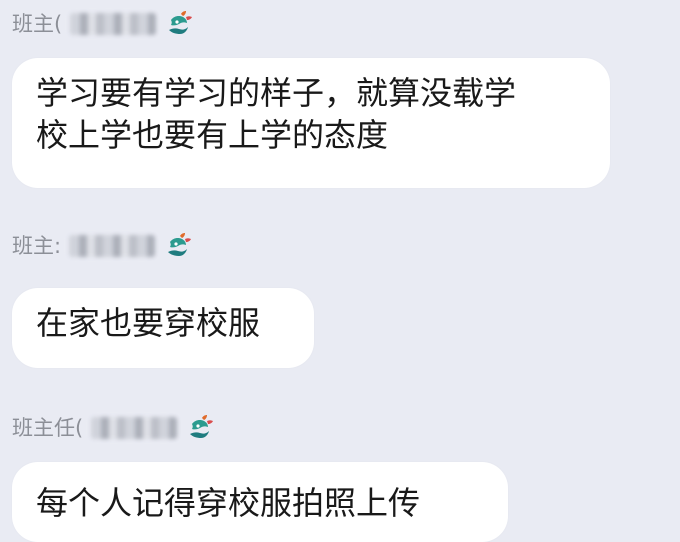 The height and width of the screenshot is (542, 680). Describe the element at coordinates (37, 246) in the screenshot. I see `sender-name: 班主:` at that location.